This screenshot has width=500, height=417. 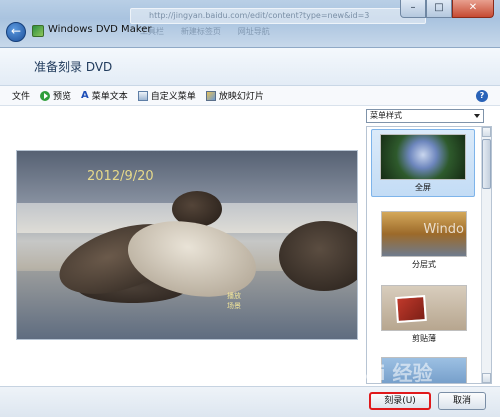 I want to click on style-item-label: 剪贴薄, so click(x=424, y=338).